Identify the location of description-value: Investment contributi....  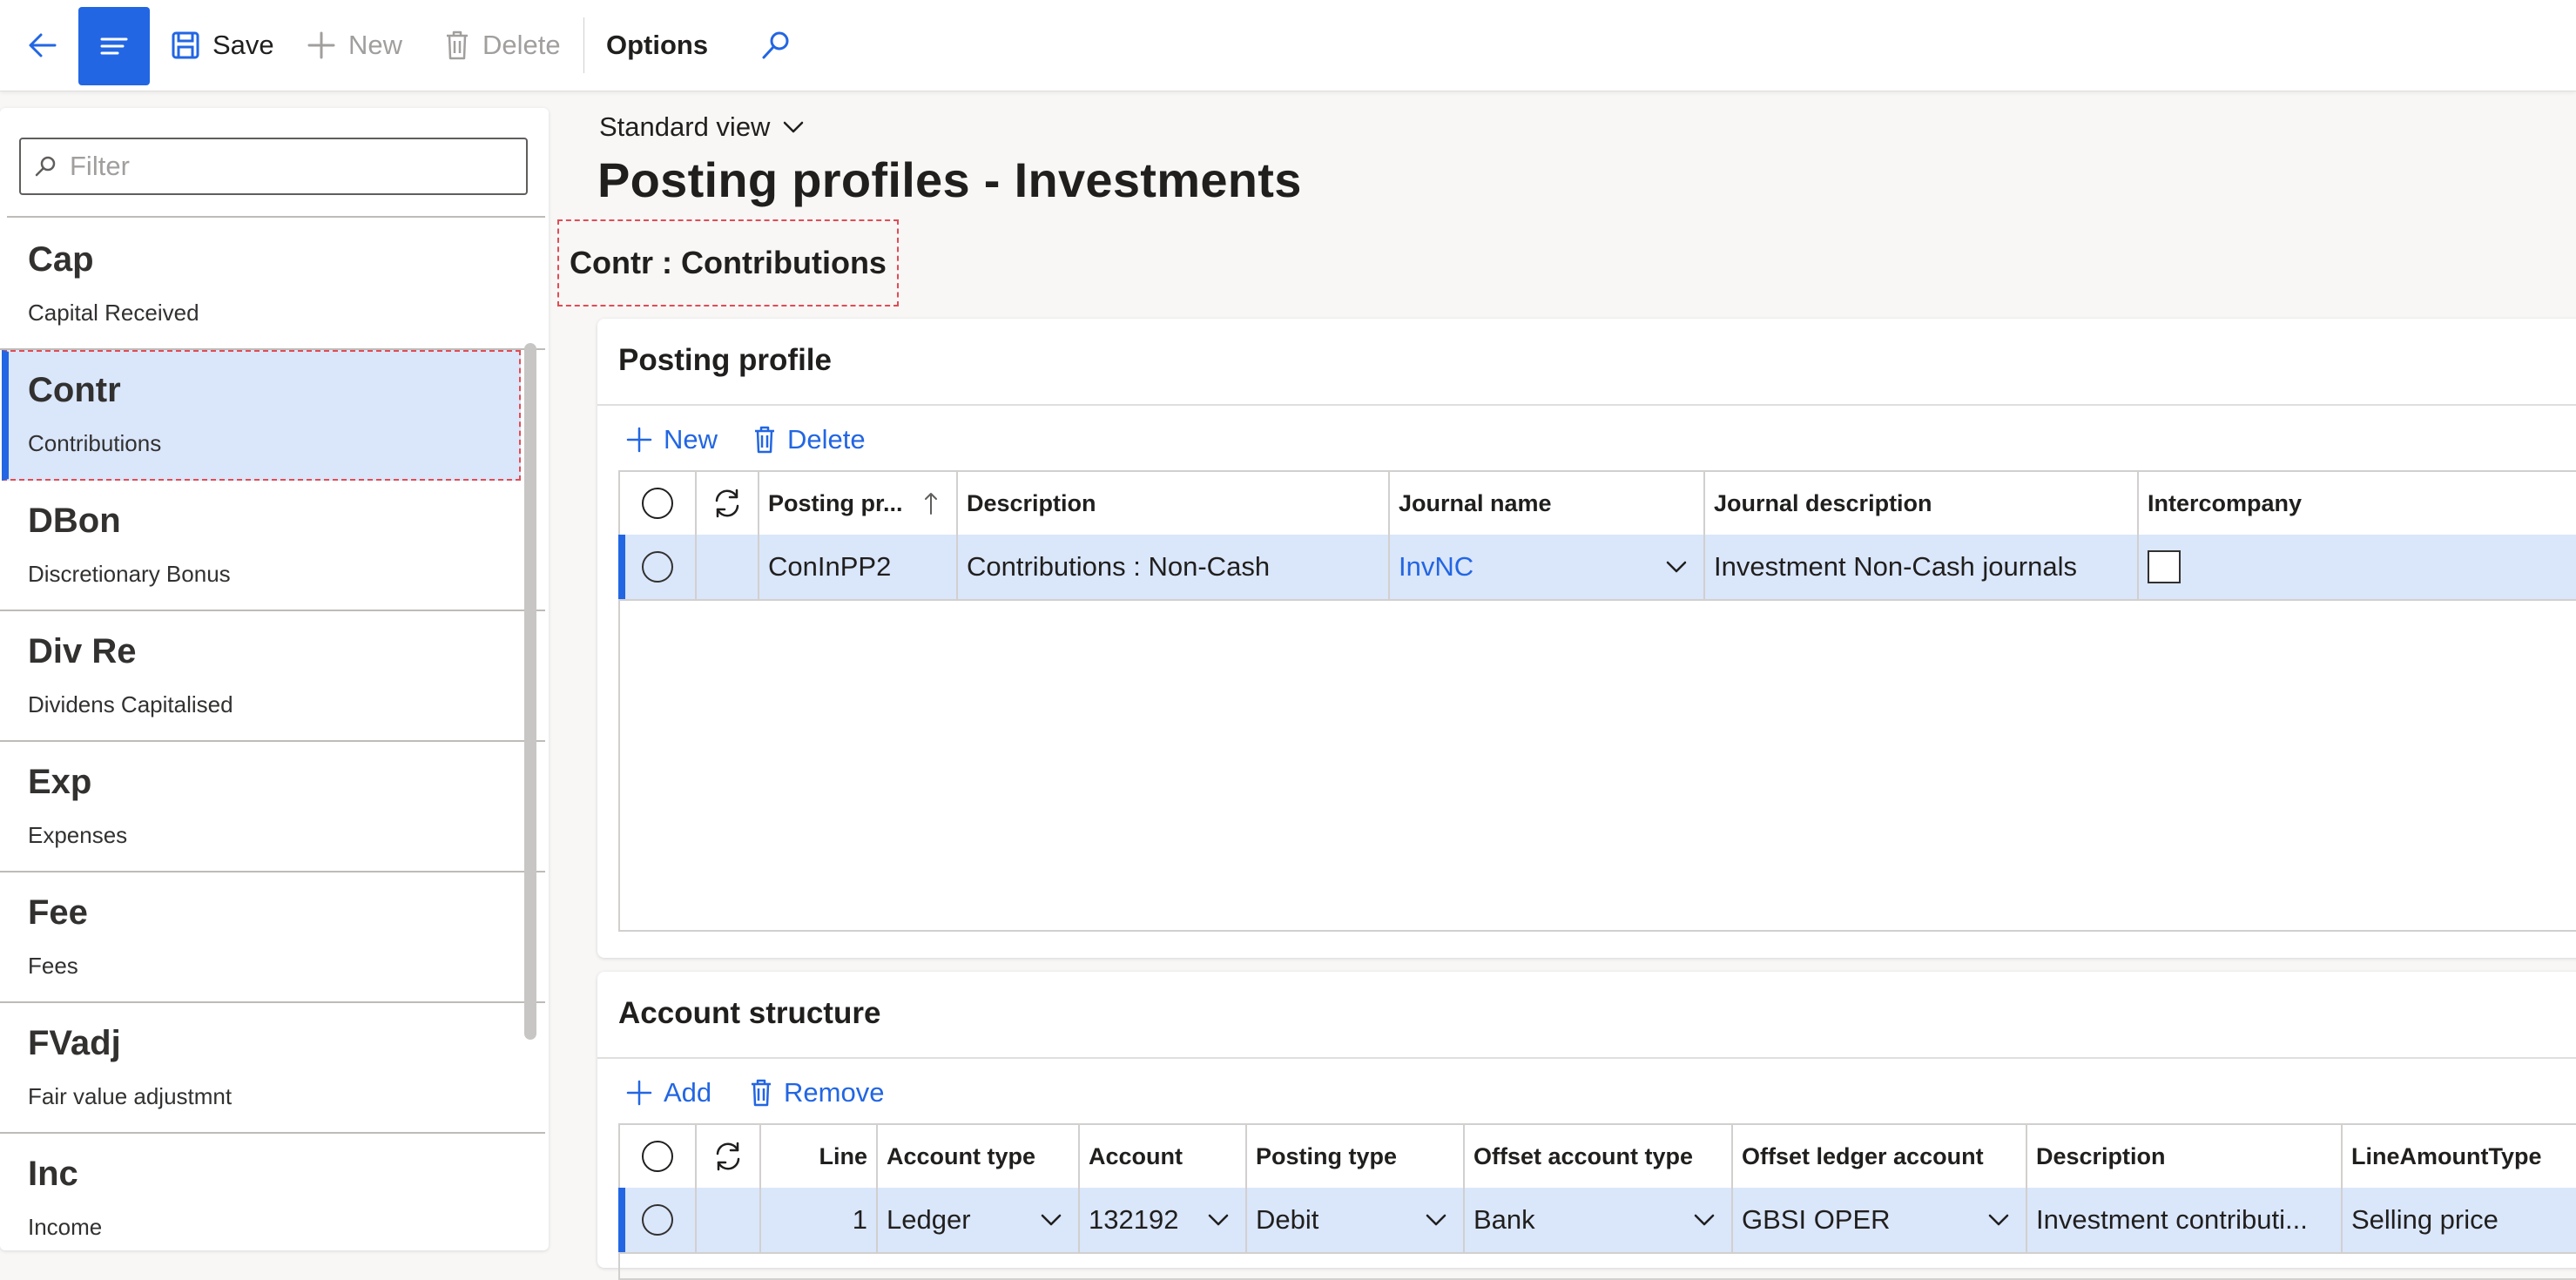
(2172, 1219).